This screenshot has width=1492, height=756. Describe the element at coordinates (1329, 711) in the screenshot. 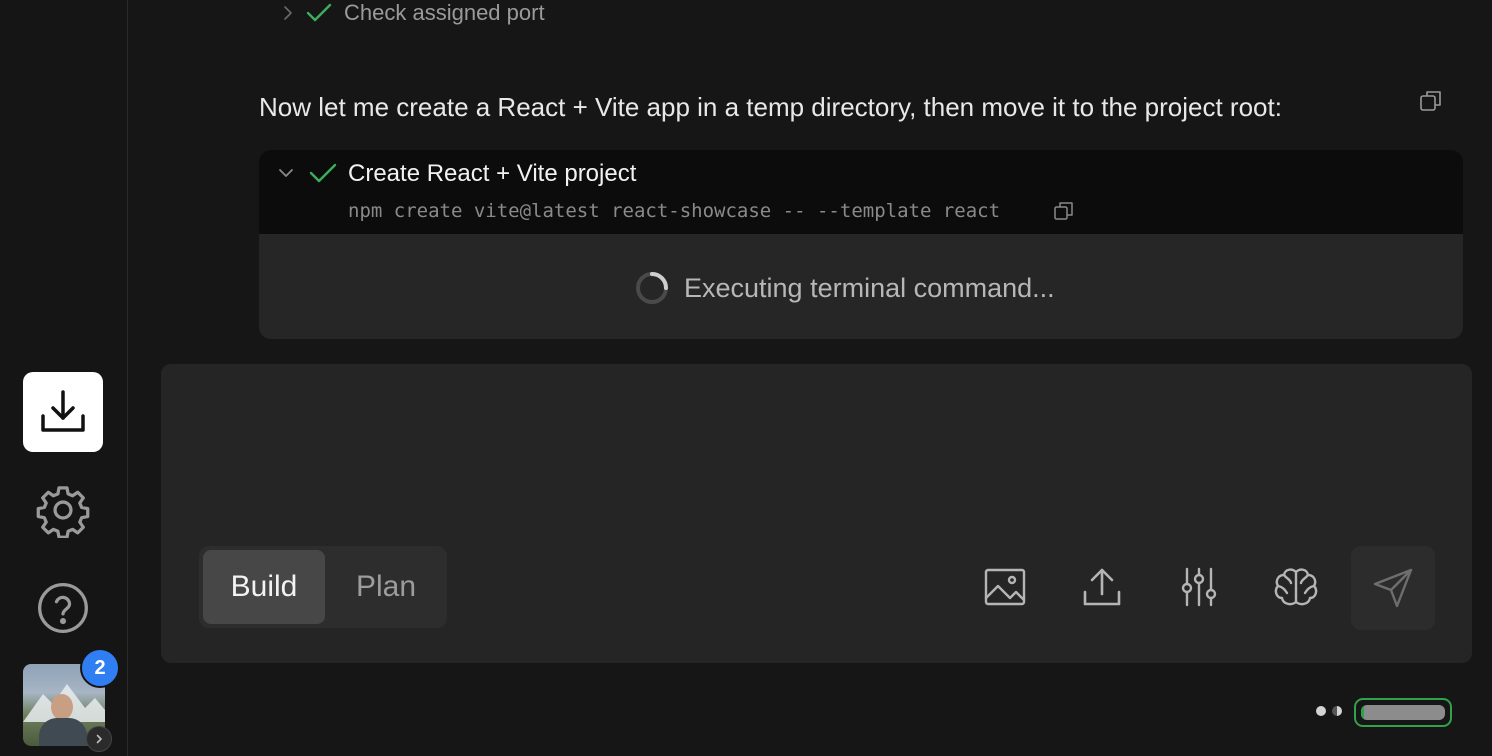

I see `connection-indicator` at that location.